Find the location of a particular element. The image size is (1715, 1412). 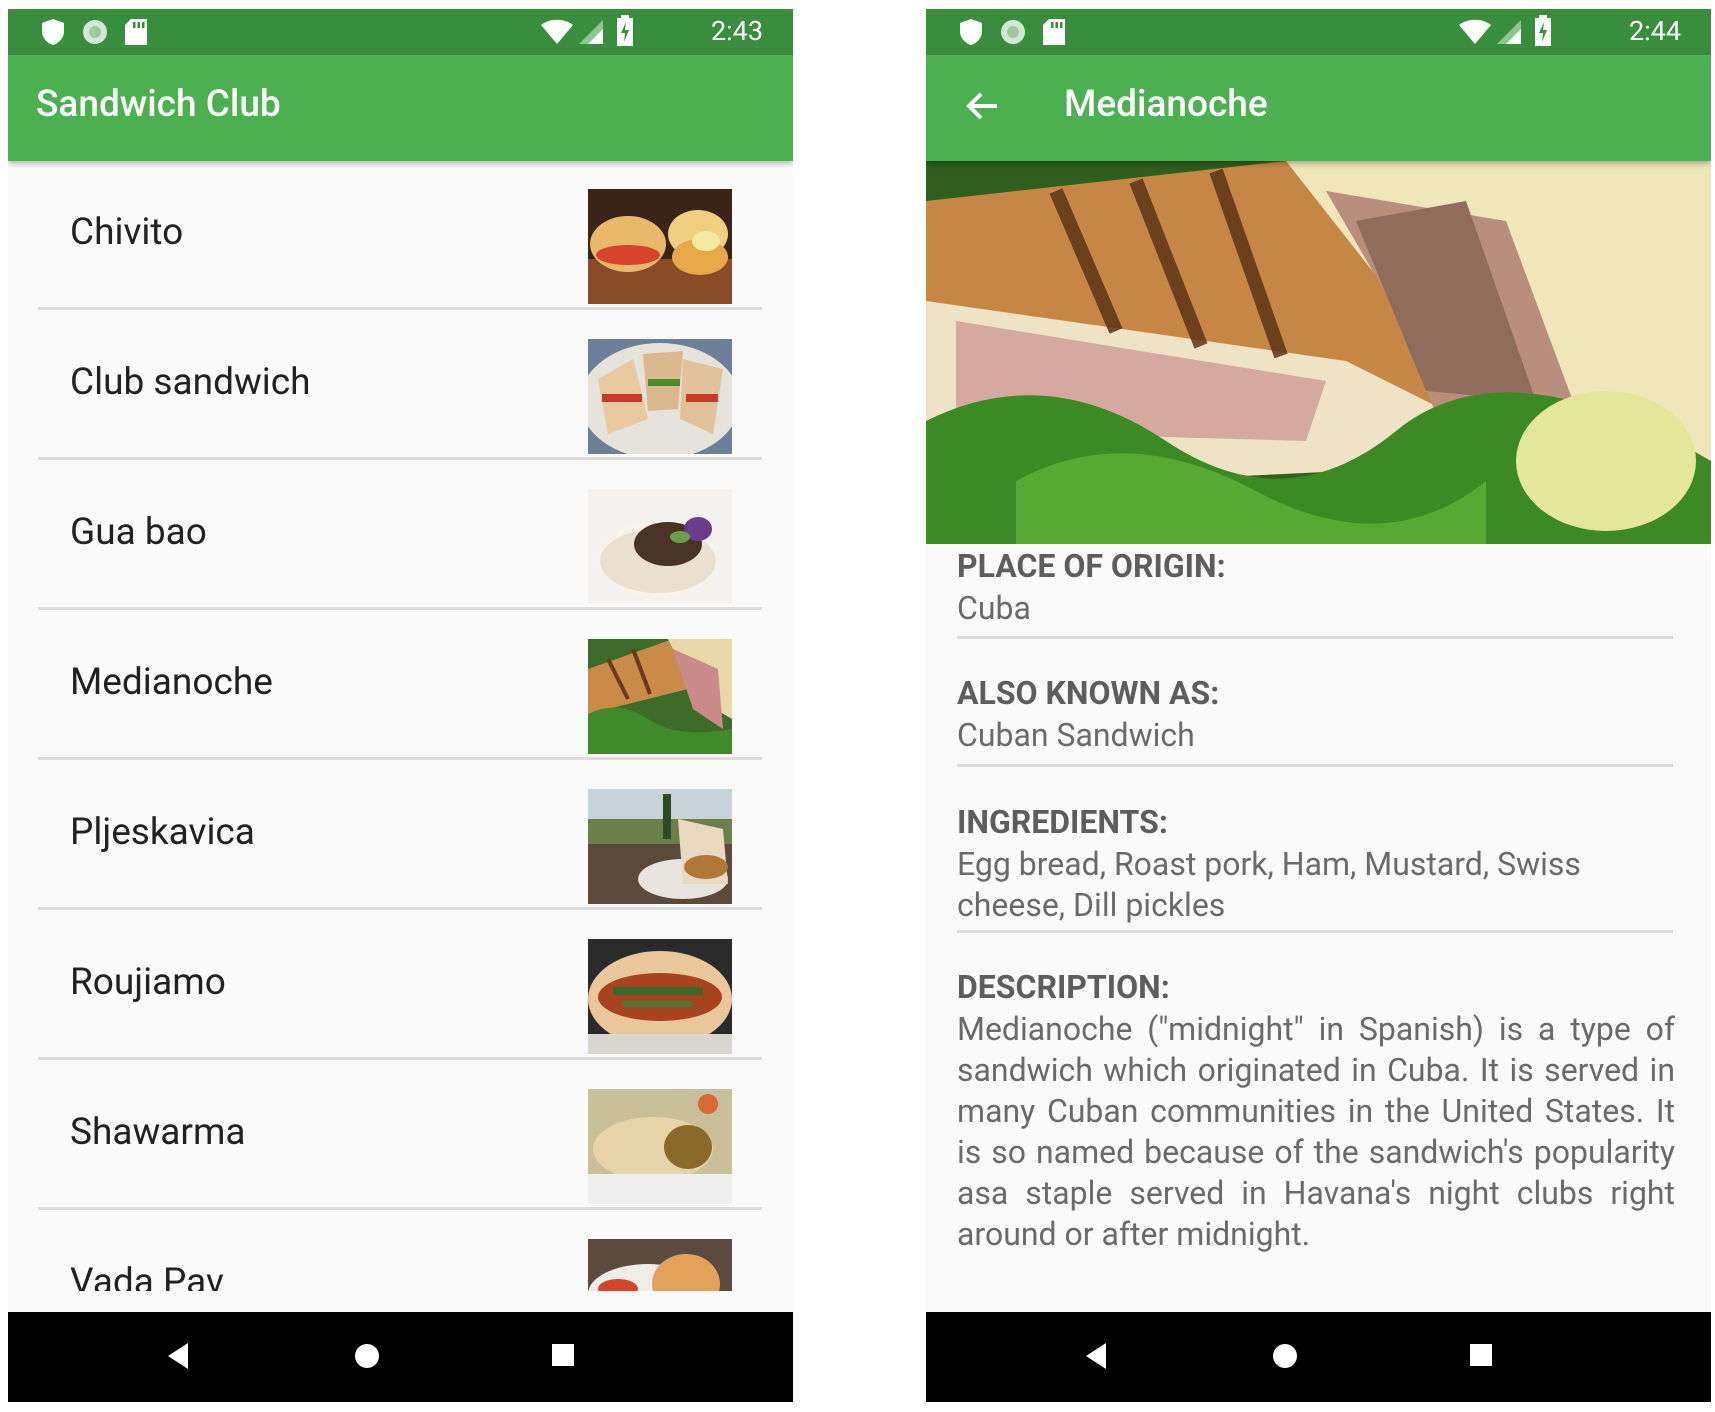

list-item: Gua bao is located at coordinates (400, 535).